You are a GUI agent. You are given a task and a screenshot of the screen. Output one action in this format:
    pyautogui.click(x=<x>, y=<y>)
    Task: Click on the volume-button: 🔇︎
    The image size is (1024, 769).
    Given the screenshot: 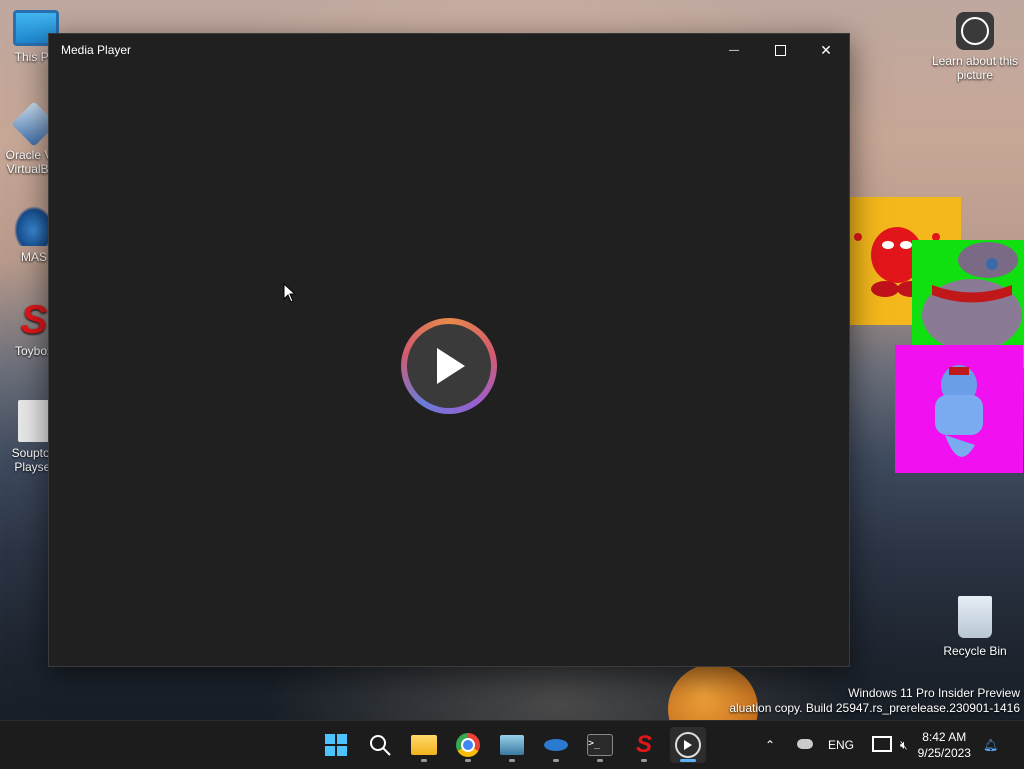 What is the action you would take?
    pyautogui.click(x=904, y=745)
    